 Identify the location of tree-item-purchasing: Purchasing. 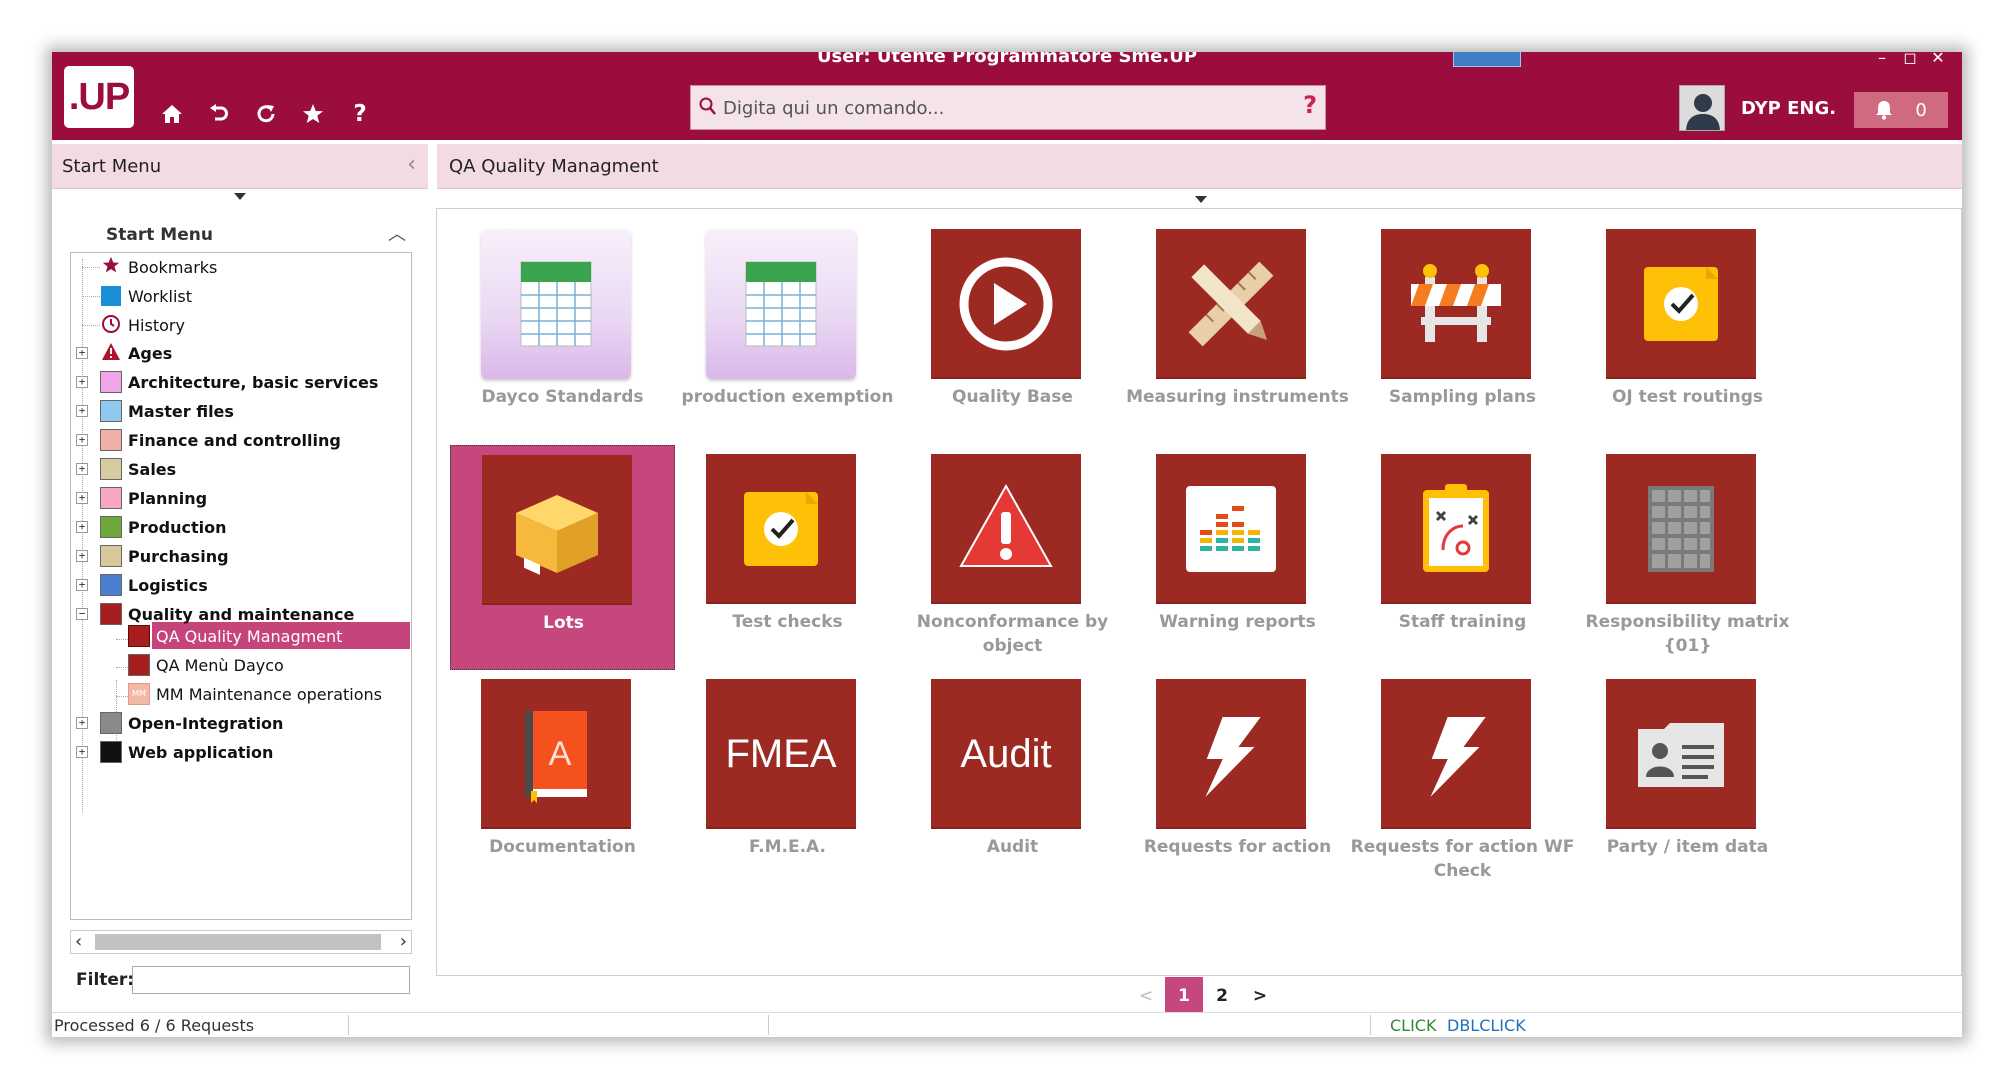
(164, 556).